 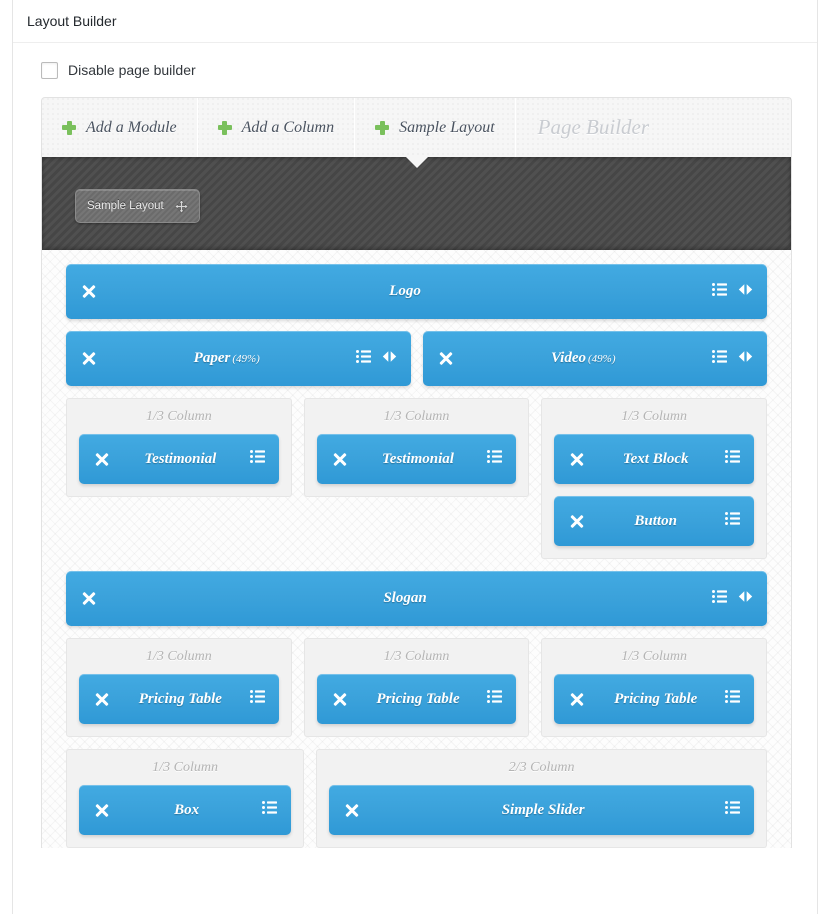 I want to click on row-header: Sample Layout, so click(x=416, y=203).